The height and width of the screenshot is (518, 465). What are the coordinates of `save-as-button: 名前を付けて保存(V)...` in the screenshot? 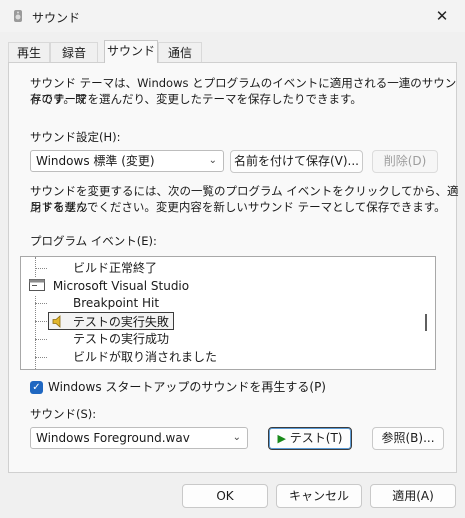 It's located at (296, 161).